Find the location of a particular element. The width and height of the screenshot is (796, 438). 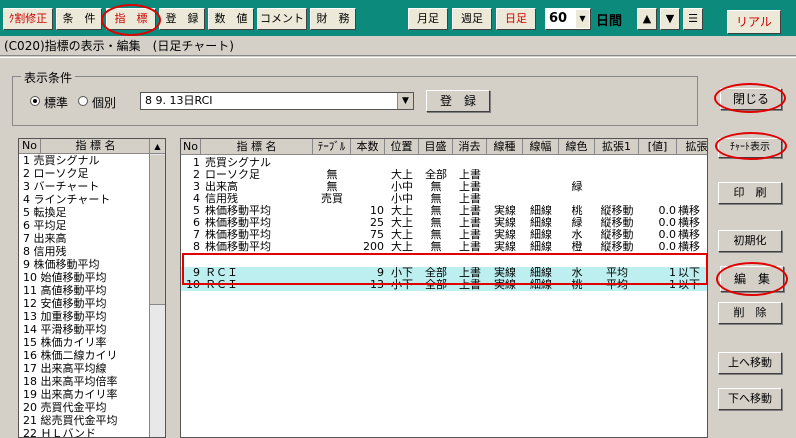

period-daily-button: 日足 is located at coordinates (516, 19).